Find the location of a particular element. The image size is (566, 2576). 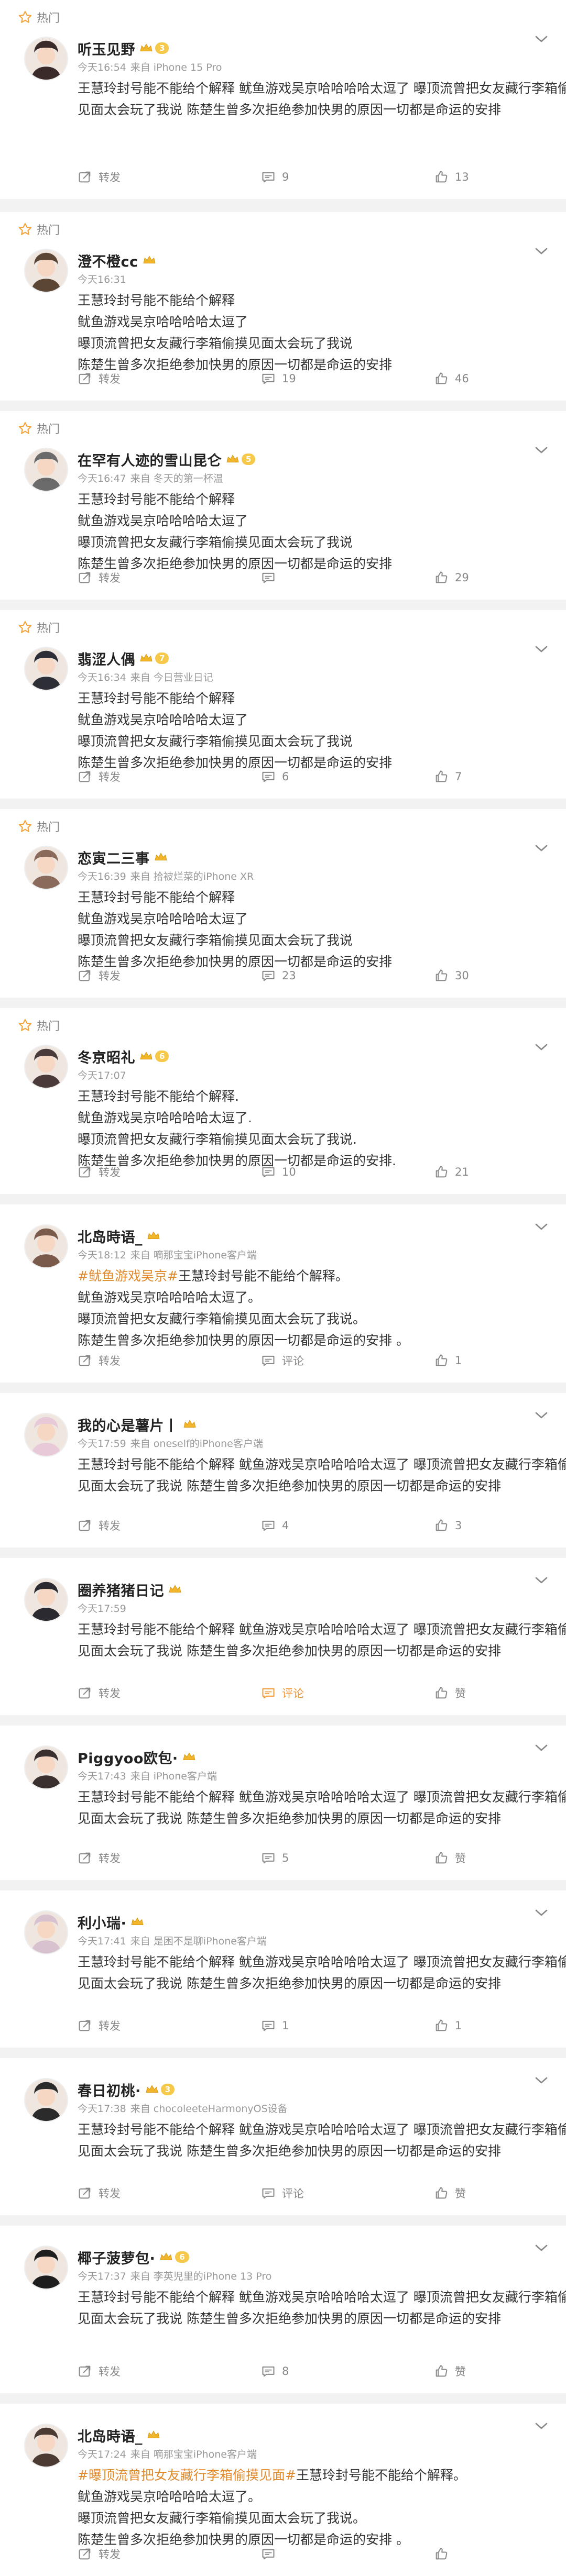

comment-button: 19 is located at coordinates (278, 378).